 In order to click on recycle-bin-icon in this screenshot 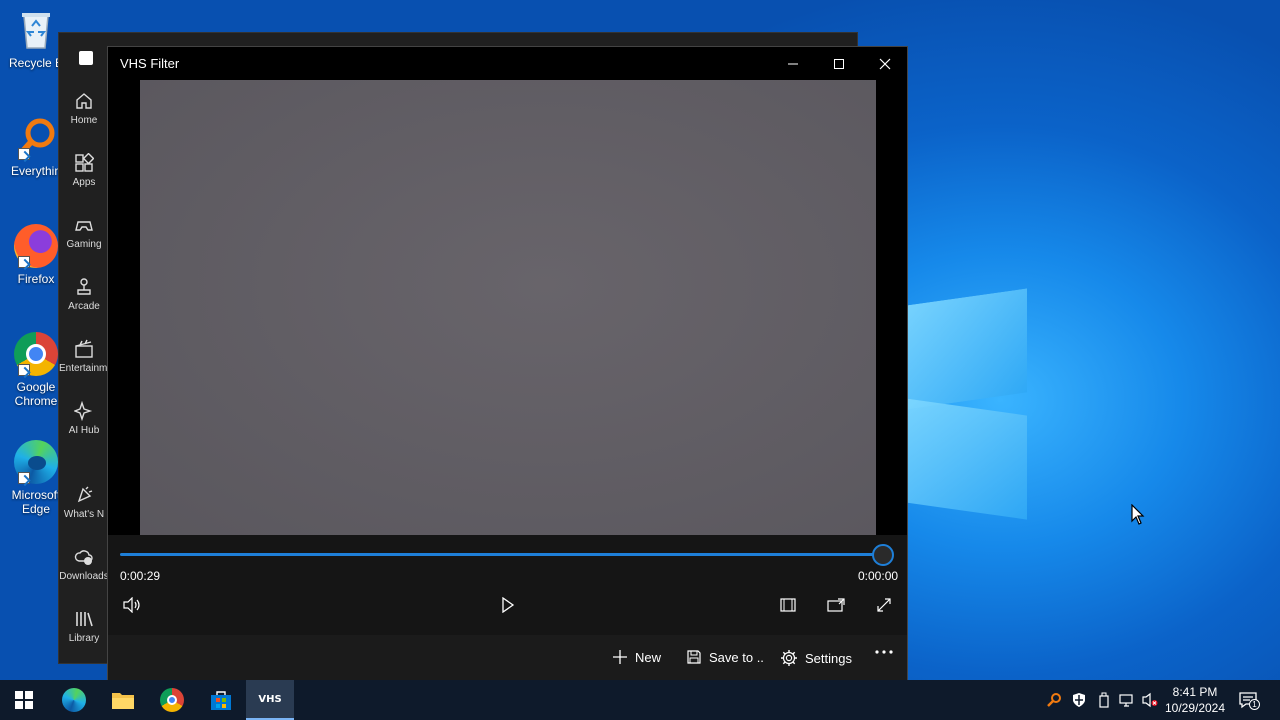, I will do `click(36, 30)`.